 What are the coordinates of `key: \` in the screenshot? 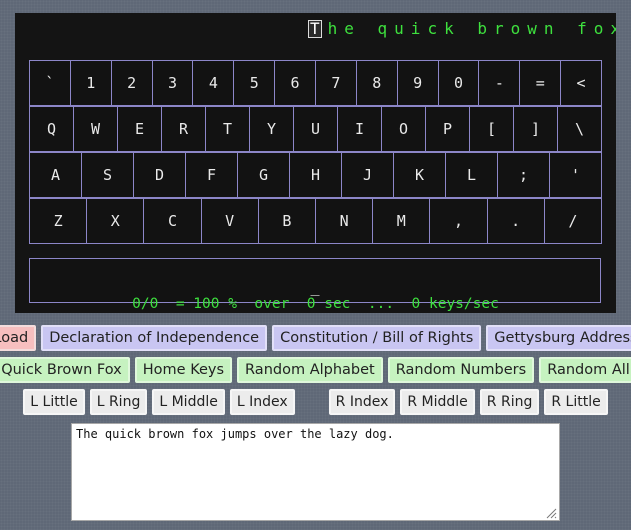 It's located at (579, 129).